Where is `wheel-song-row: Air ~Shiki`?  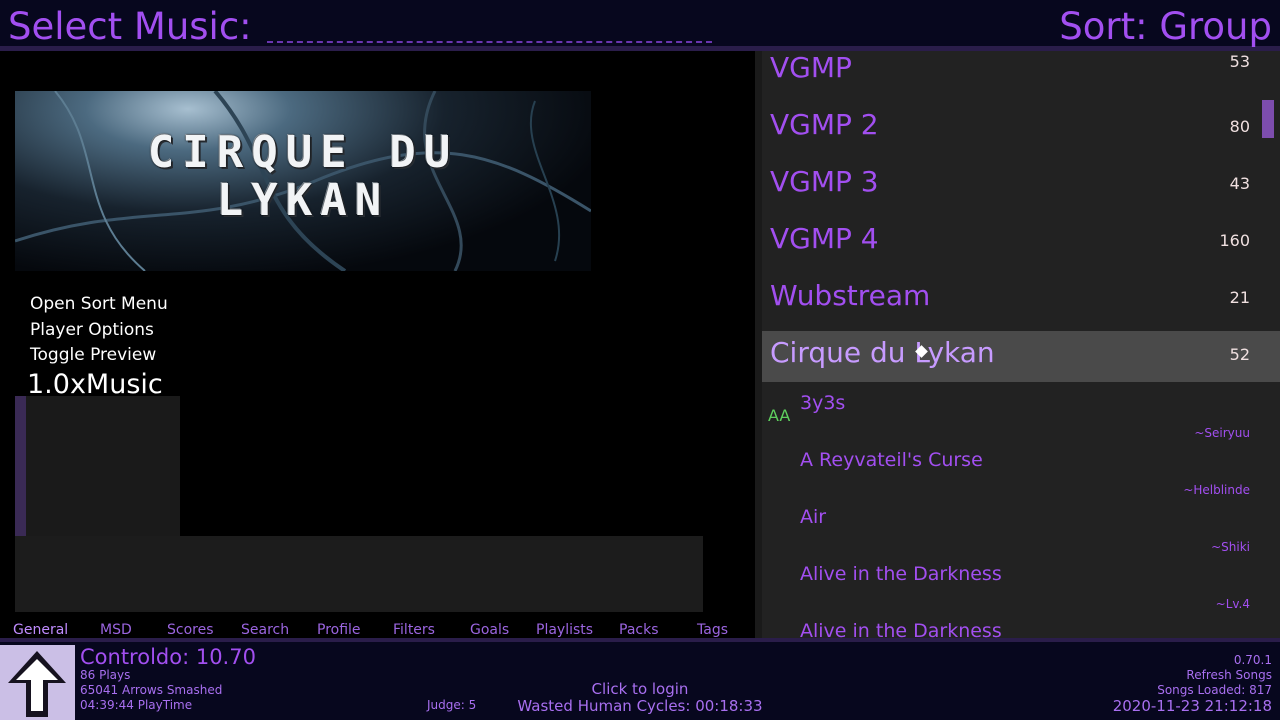
wheel-song-row: Air ~Shiki is located at coordinates (1017, 527).